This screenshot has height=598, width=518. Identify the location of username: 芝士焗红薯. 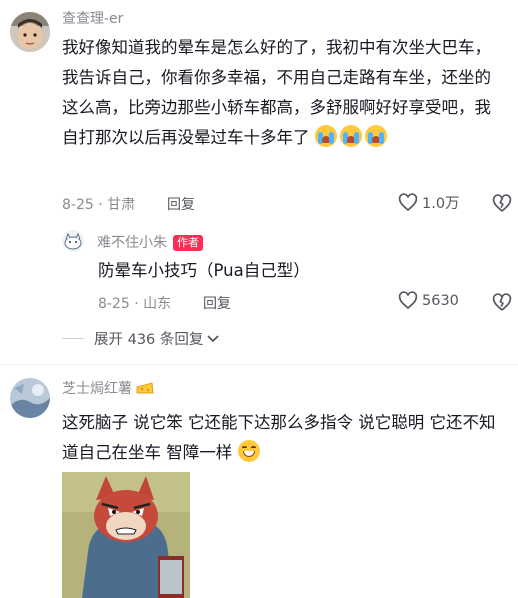
(108, 388).